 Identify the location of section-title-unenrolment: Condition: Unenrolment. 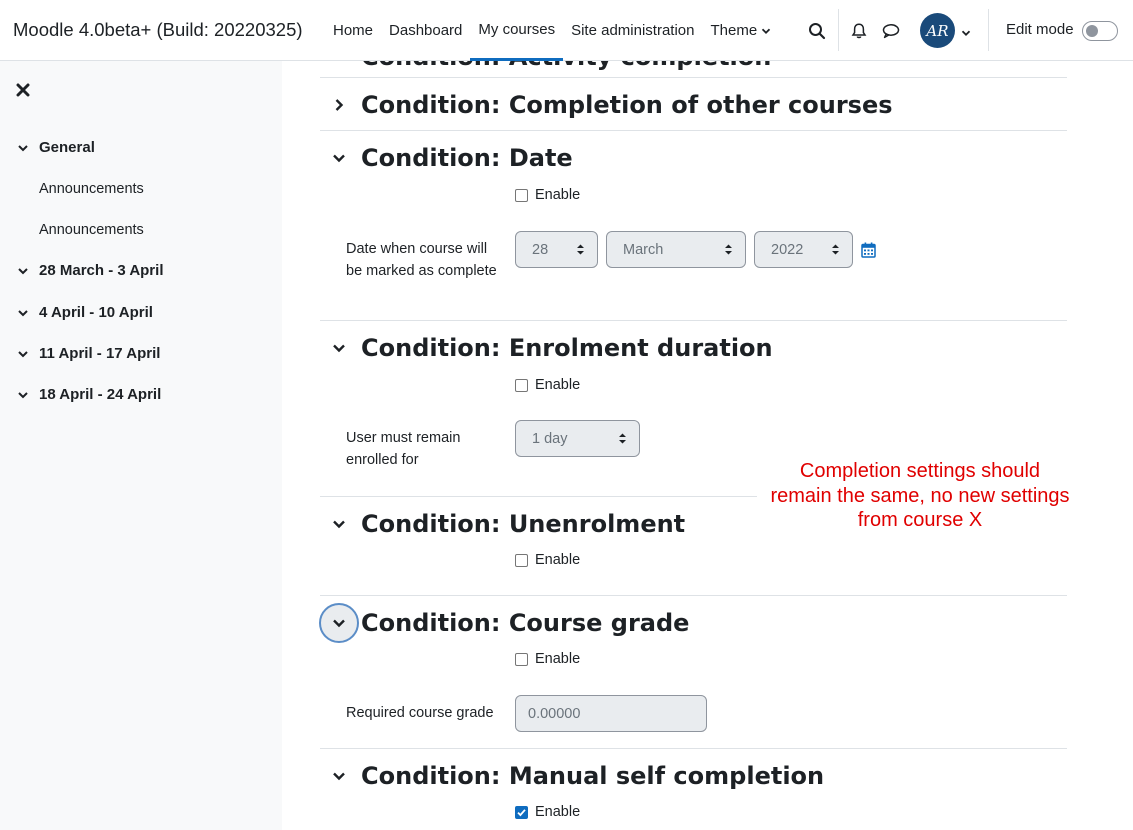
(523, 524).